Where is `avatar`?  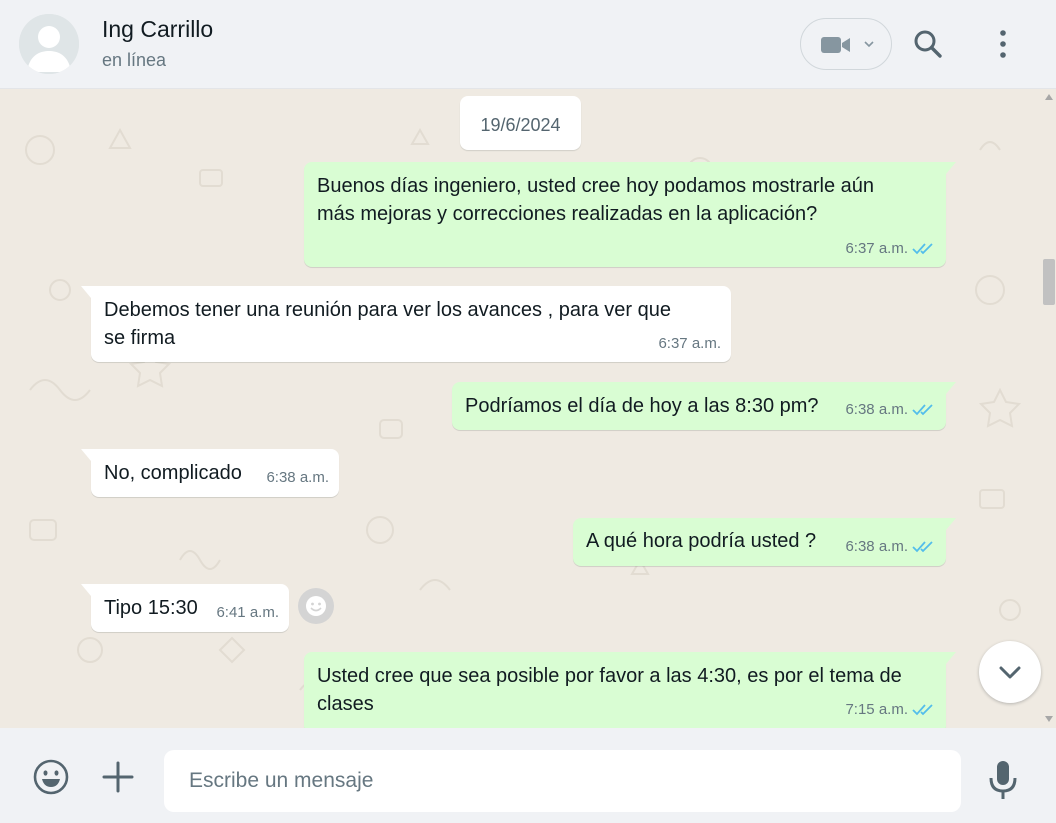
avatar is located at coordinates (49, 44).